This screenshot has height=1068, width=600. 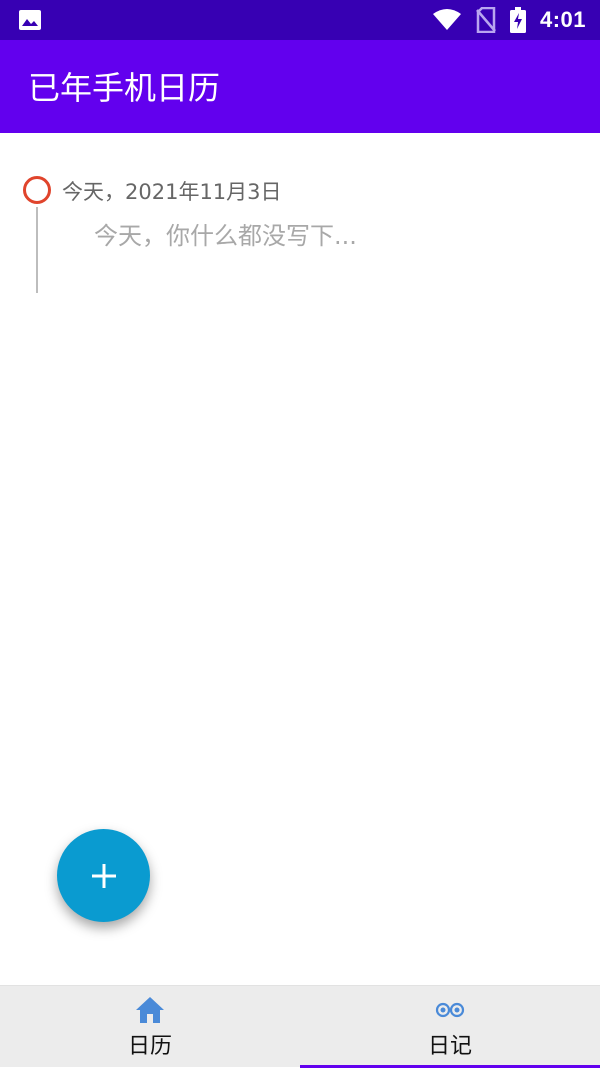 What do you see at coordinates (149, 1046) in the screenshot?
I see `nav-label-calendar: 日历` at bounding box center [149, 1046].